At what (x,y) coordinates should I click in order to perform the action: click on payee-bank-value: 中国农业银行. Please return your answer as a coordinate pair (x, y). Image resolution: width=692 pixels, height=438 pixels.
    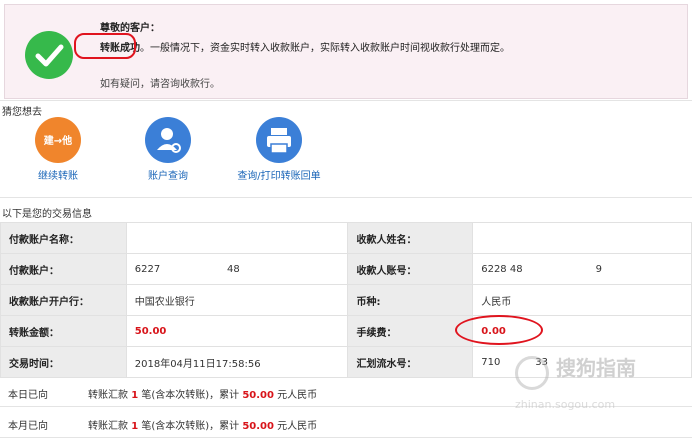
    Looking at the image, I should click on (237, 300).